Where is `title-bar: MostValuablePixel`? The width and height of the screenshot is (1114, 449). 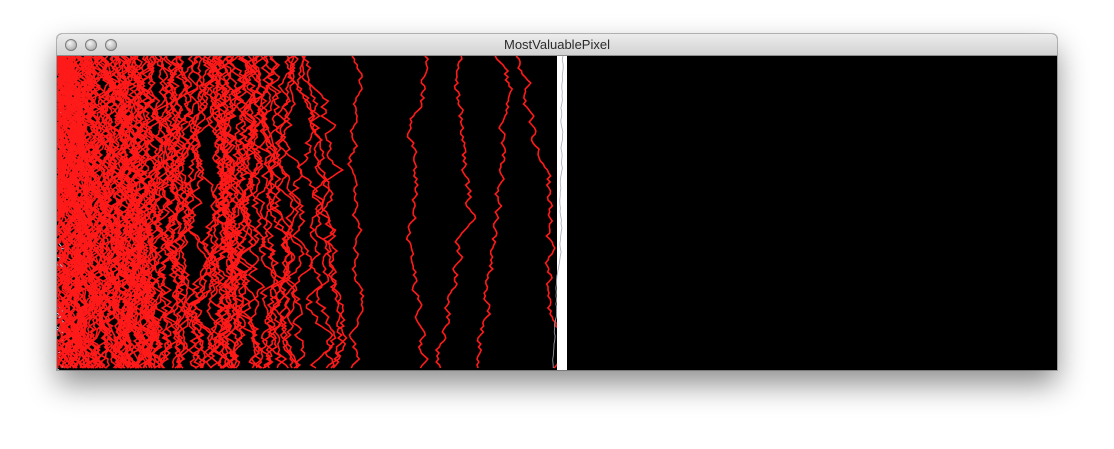
title-bar: MostValuablePixel is located at coordinates (557, 45).